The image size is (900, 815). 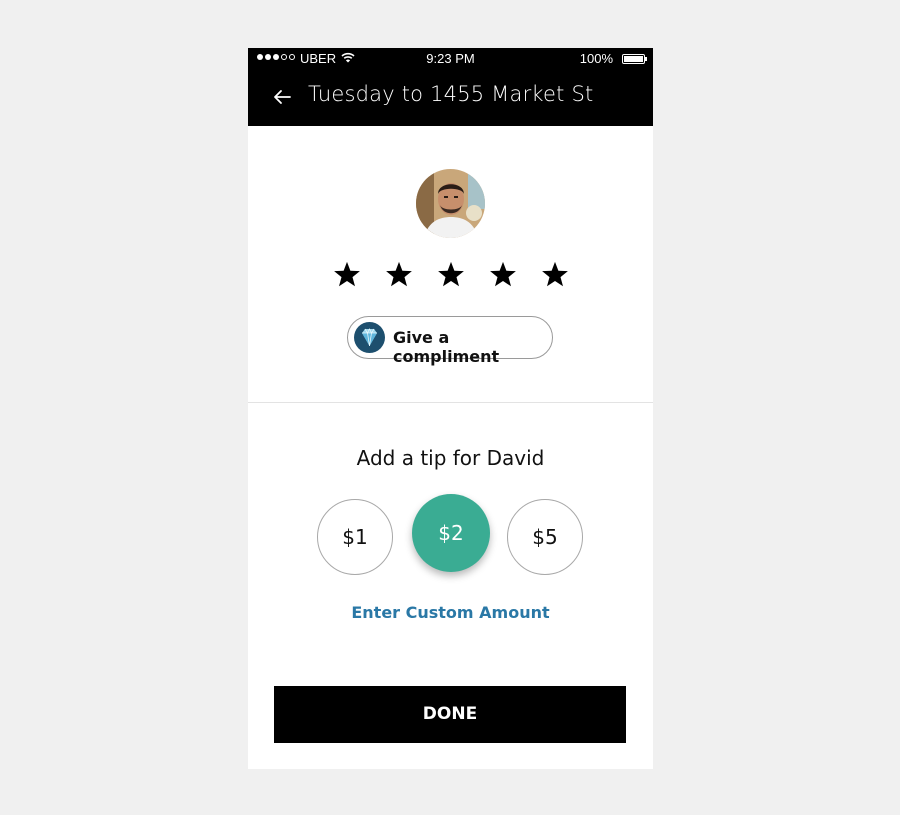 I want to click on enter-custom-amount-link: Enter Custom Amount, so click(x=450, y=612).